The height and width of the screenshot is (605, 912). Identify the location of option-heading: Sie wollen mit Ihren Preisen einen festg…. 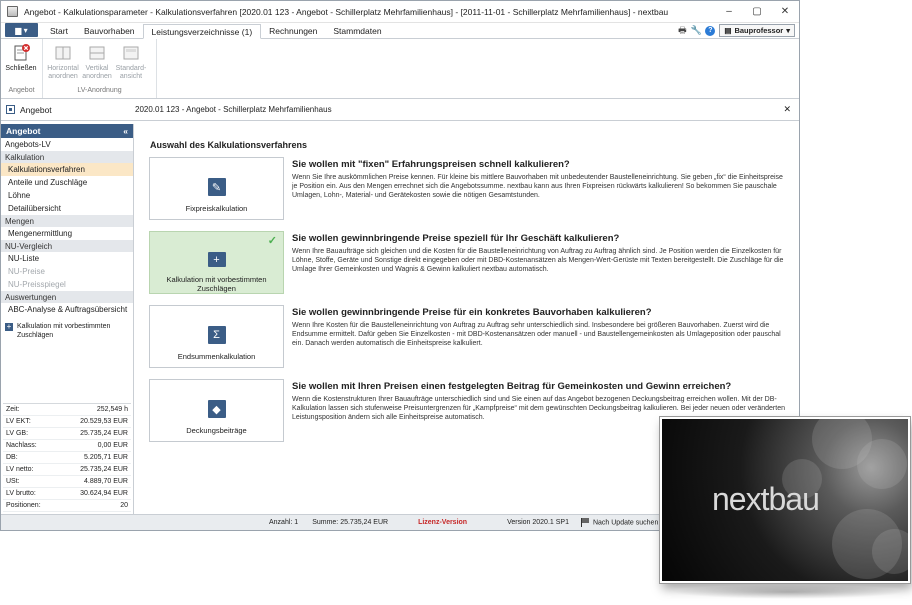
(512, 386).